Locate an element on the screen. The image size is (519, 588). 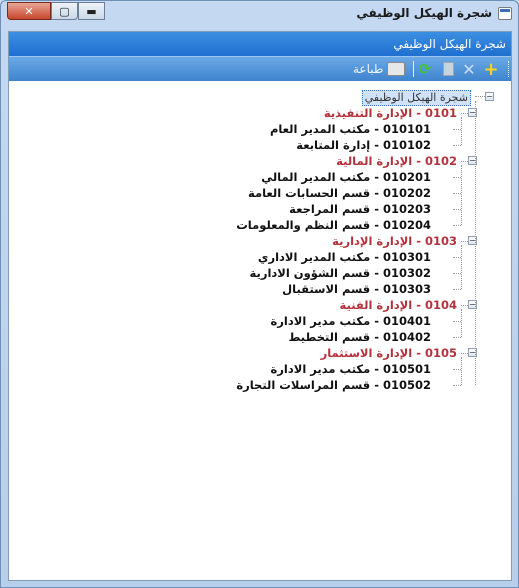
refresh-button: ⟳ is located at coordinates (425, 69).